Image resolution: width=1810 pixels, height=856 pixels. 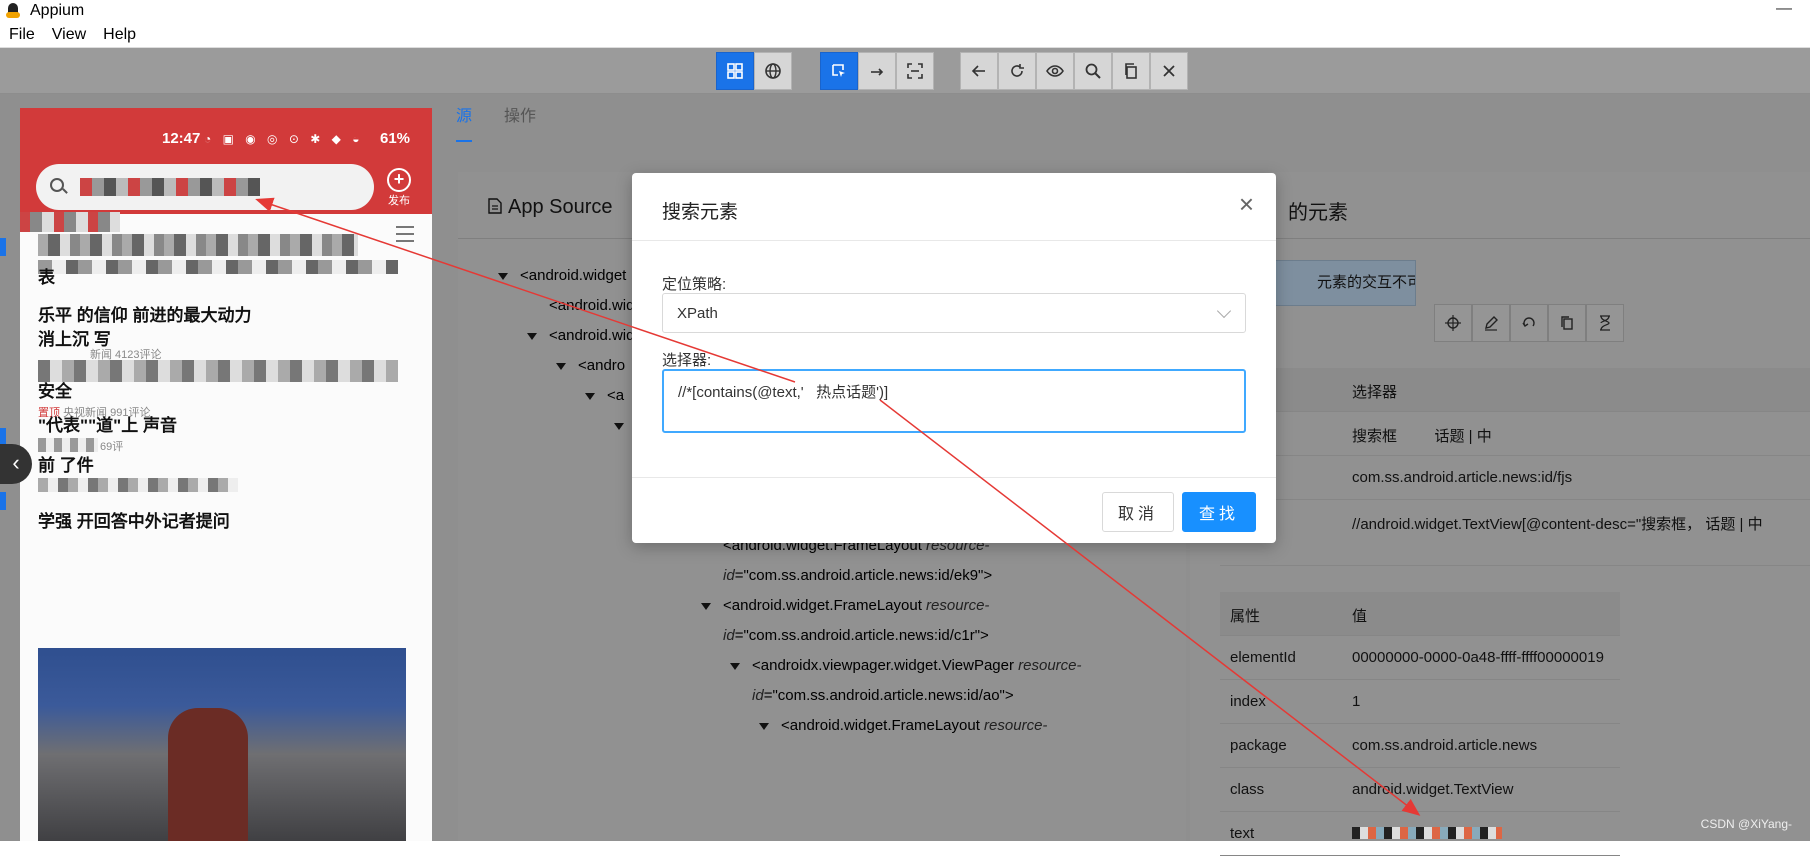 I want to click on node-attr-name: resource-, so click(x=1049, y=665).